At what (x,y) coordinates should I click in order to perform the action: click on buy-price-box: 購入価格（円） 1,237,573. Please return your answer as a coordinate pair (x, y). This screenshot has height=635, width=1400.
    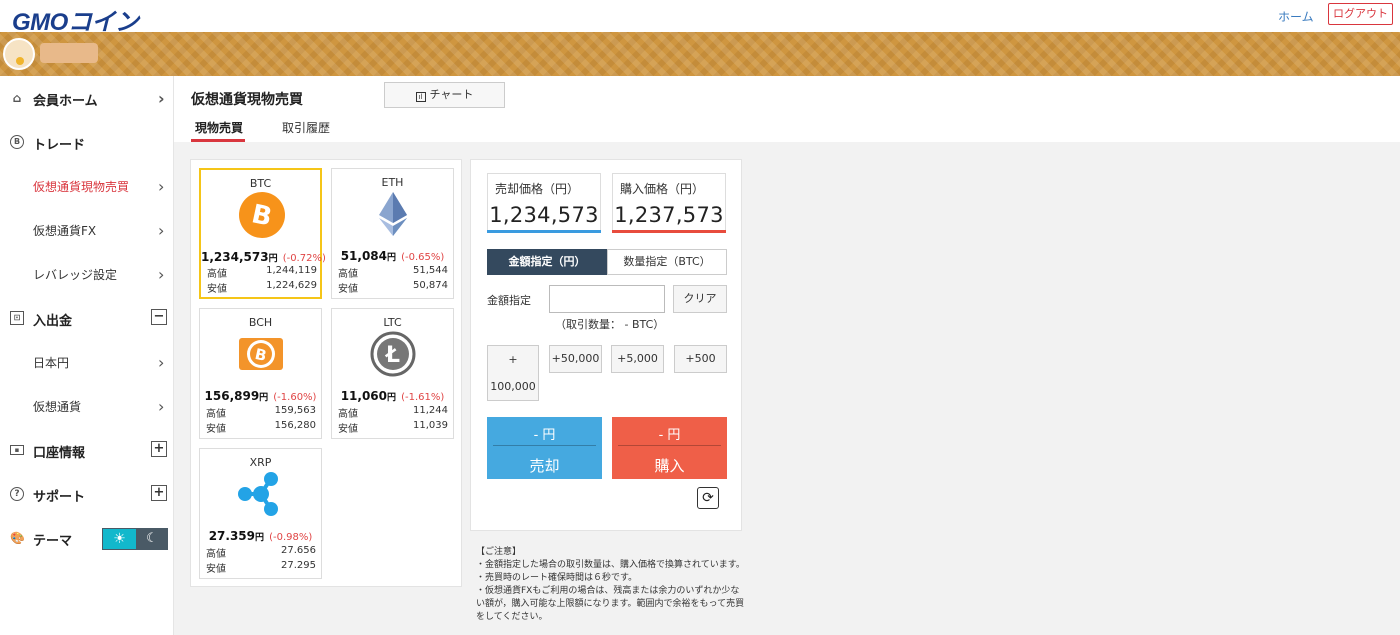
    Looking at the image, I should click on (669, 203).